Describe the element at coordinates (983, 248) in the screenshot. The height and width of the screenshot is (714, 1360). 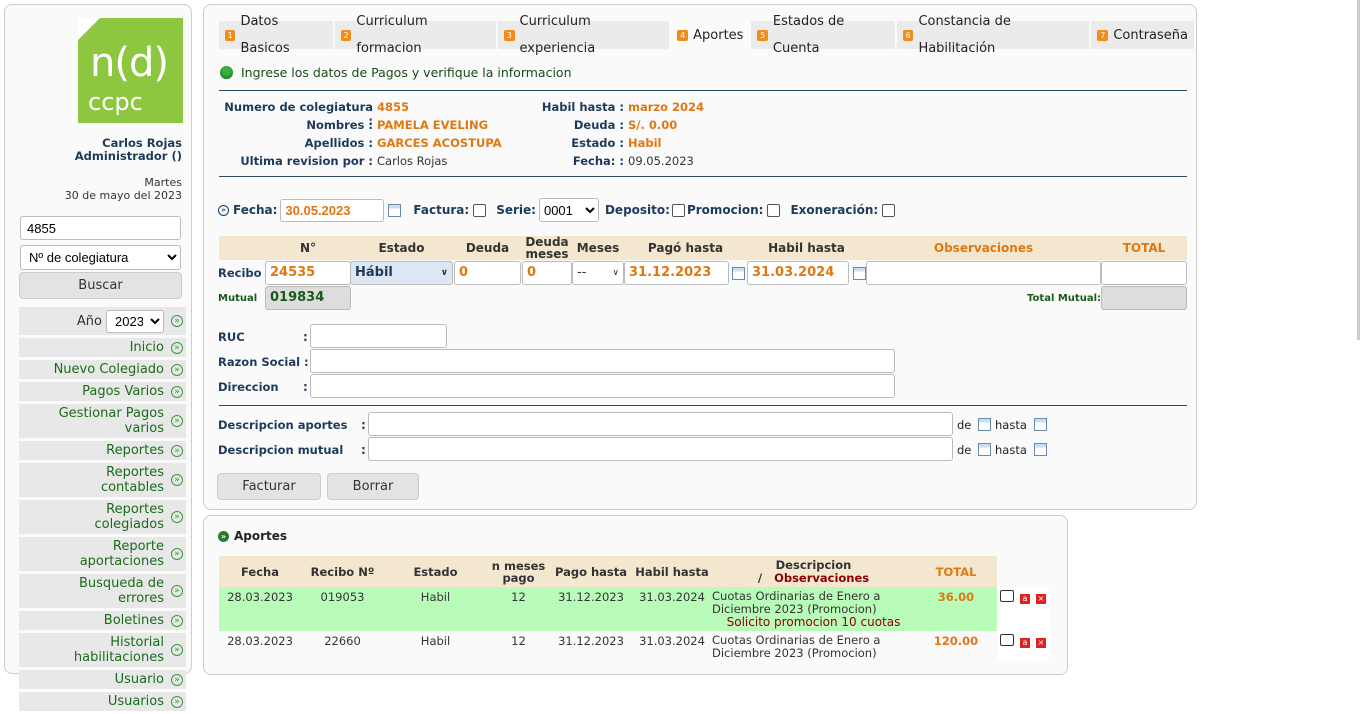
I see `payment-header-7: Observaciones` at that location.